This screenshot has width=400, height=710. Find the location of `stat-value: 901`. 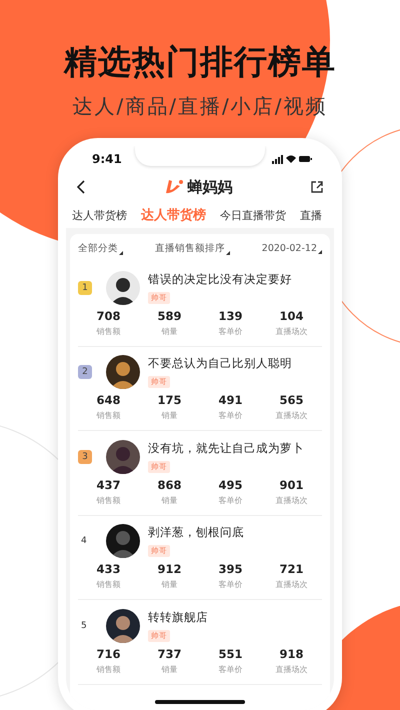

stat-value: 901 is located at coordinates (291, 485).